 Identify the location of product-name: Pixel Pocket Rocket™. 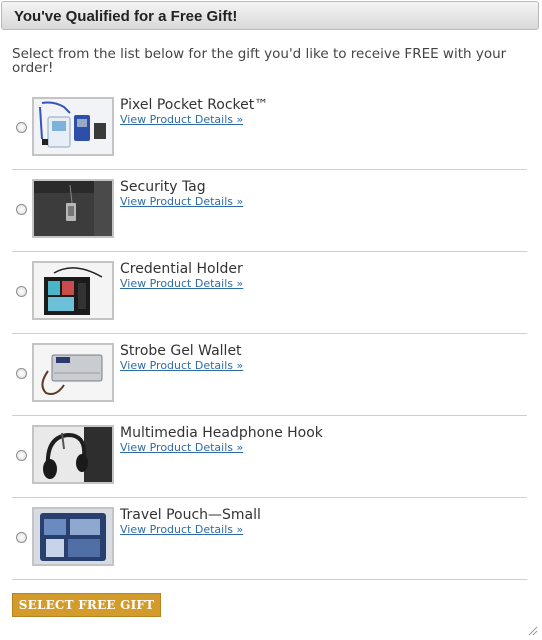
(194, 105).